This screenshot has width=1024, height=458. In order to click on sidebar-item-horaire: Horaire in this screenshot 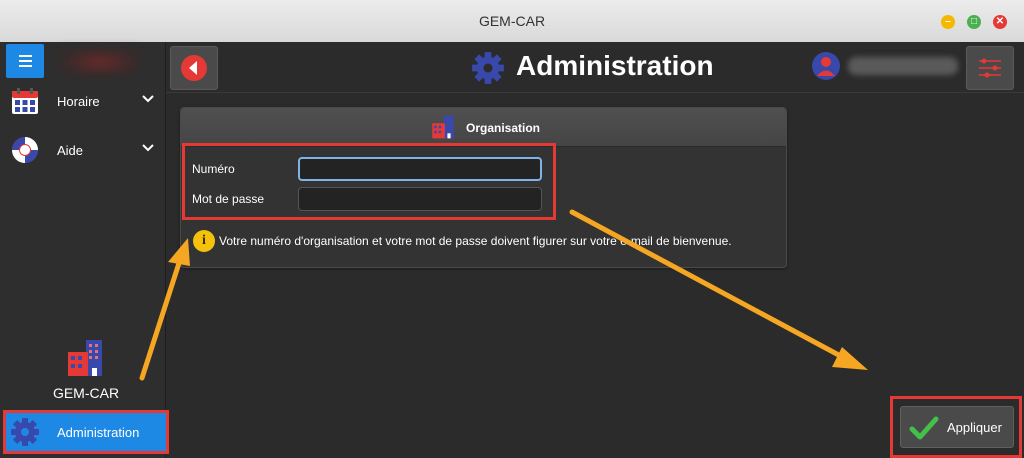, I will do `click(82, 102)`.